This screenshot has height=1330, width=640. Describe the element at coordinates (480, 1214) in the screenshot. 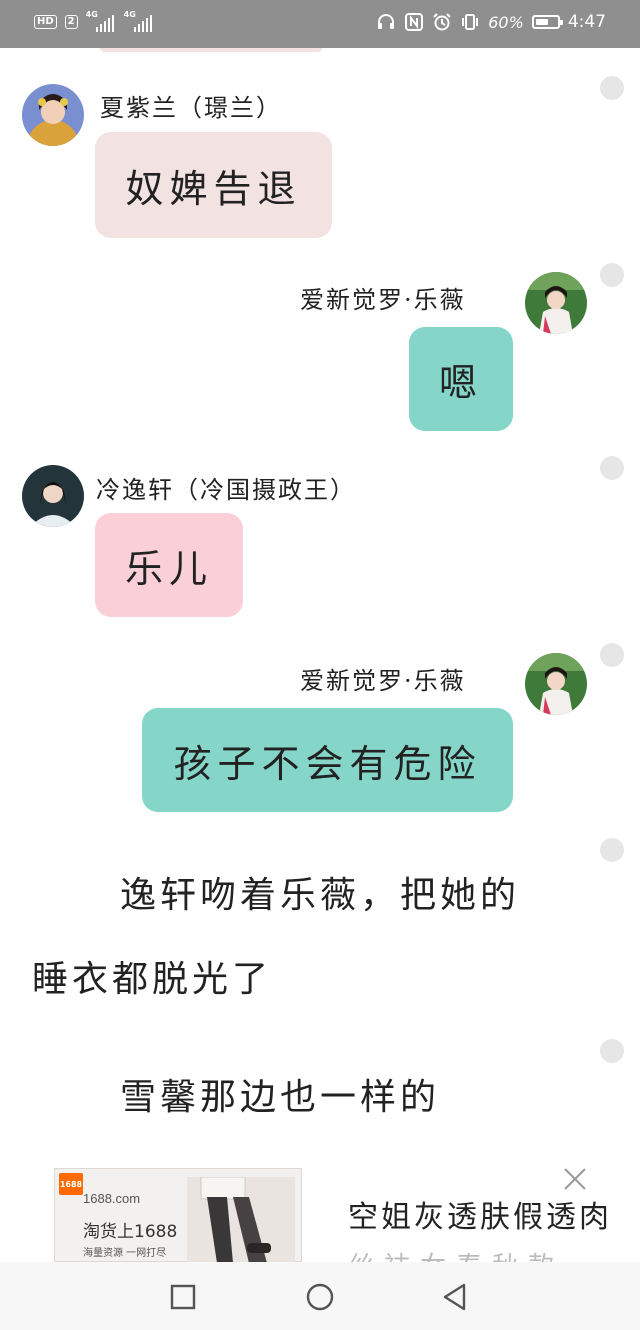

I see `ad-title: 空姐灰透肤假透肉` at that location.